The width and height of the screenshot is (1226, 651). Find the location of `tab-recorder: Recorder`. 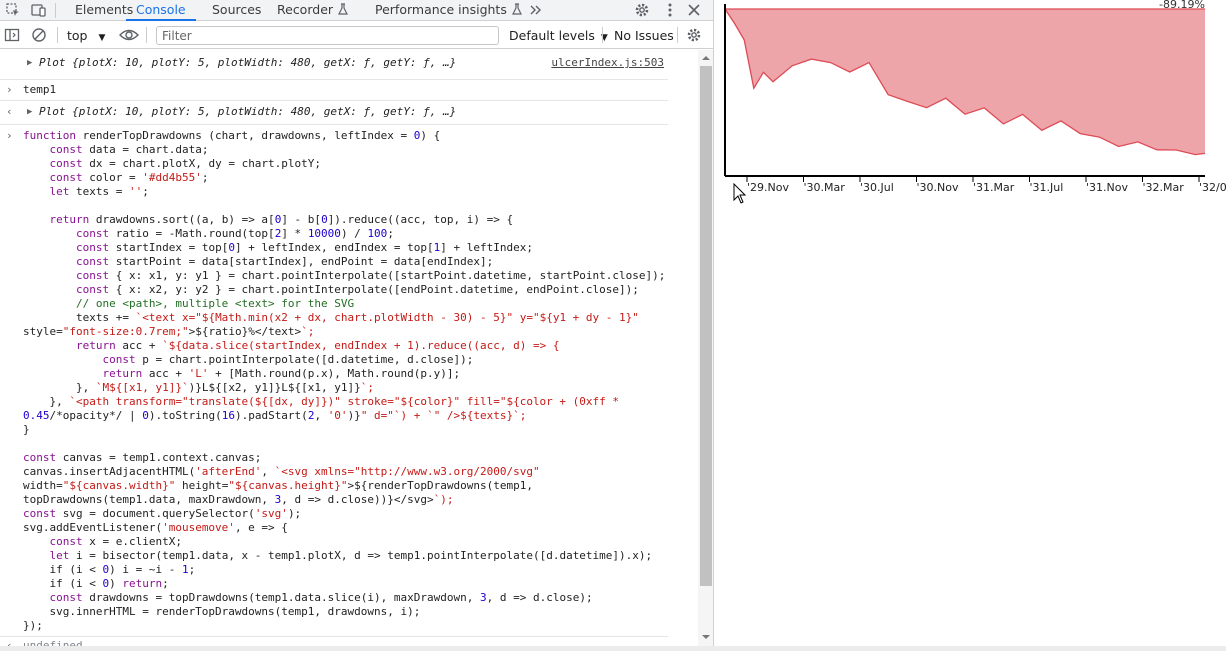

tab-recorder: Recorder is located at coordinates (313, 10).